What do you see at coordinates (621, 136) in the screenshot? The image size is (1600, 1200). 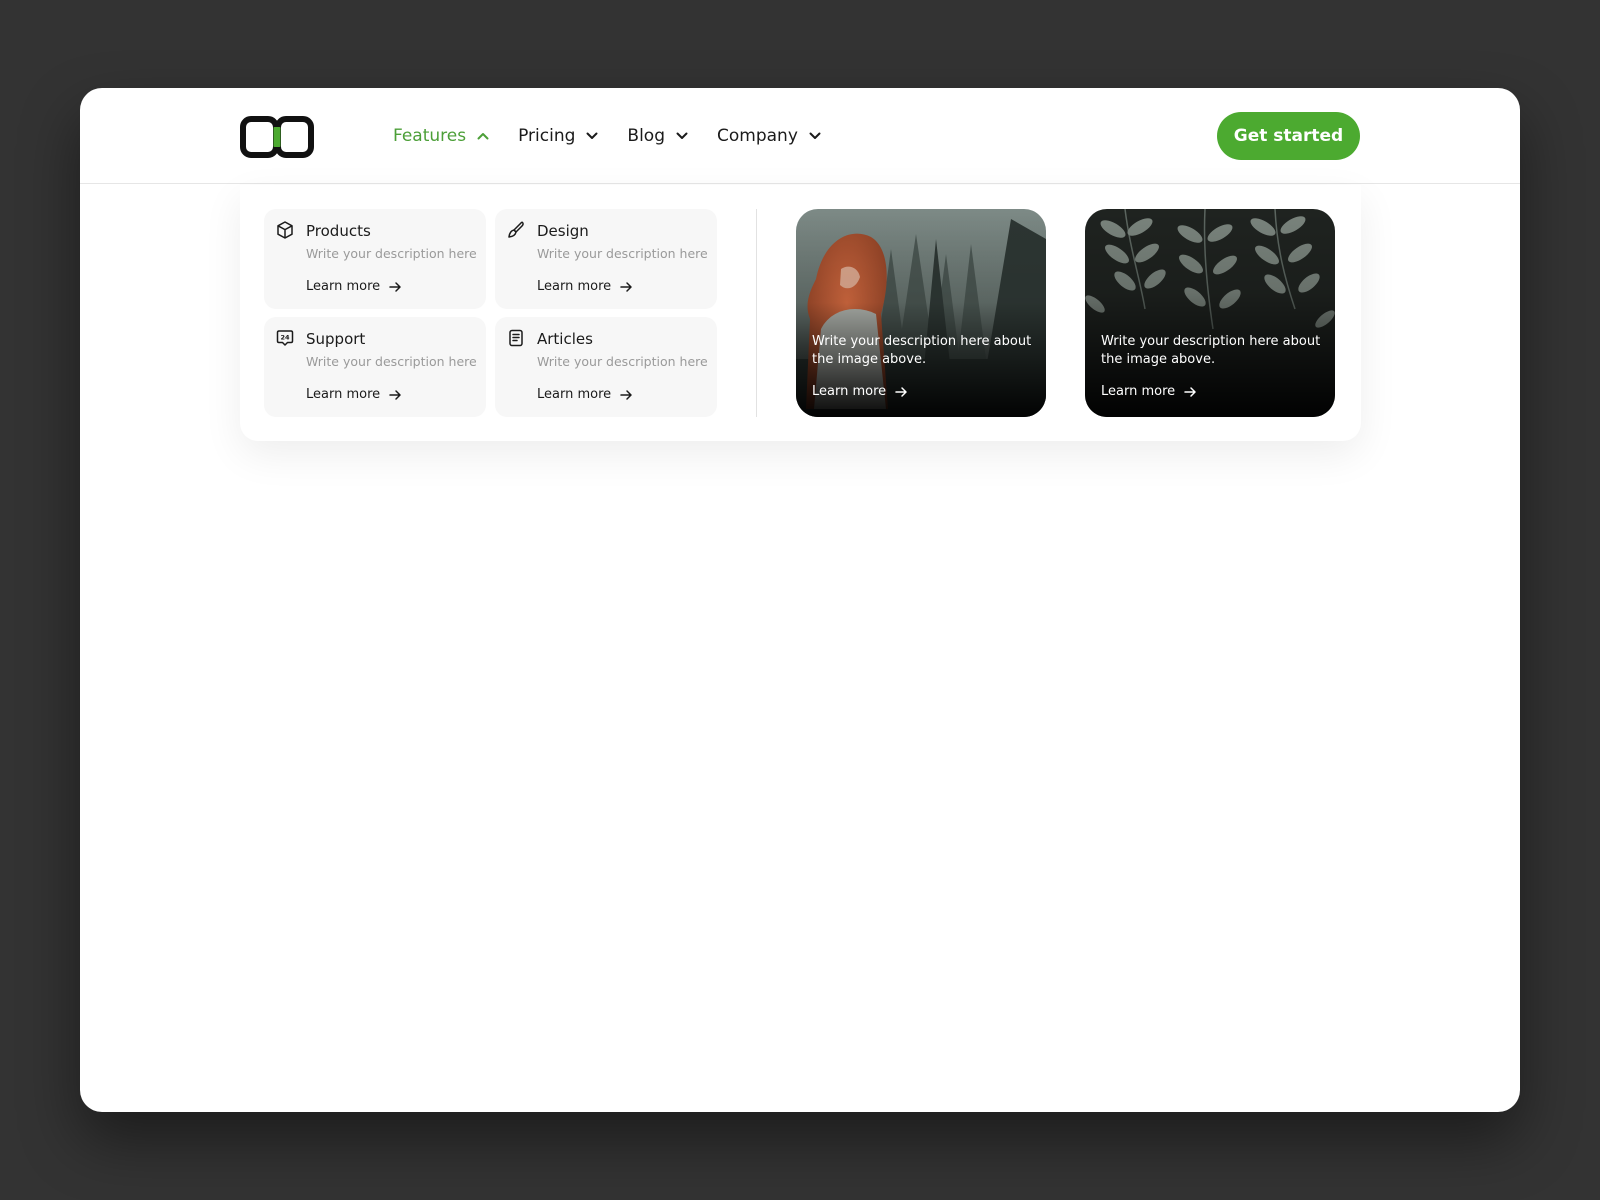 I see `nav-links: Features Pricing Blog Company` at bounding box center [621, 136].